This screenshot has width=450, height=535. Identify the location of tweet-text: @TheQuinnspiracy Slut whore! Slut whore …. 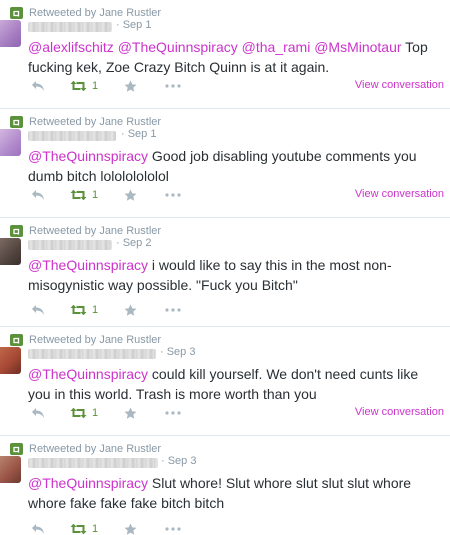
(234, 493).